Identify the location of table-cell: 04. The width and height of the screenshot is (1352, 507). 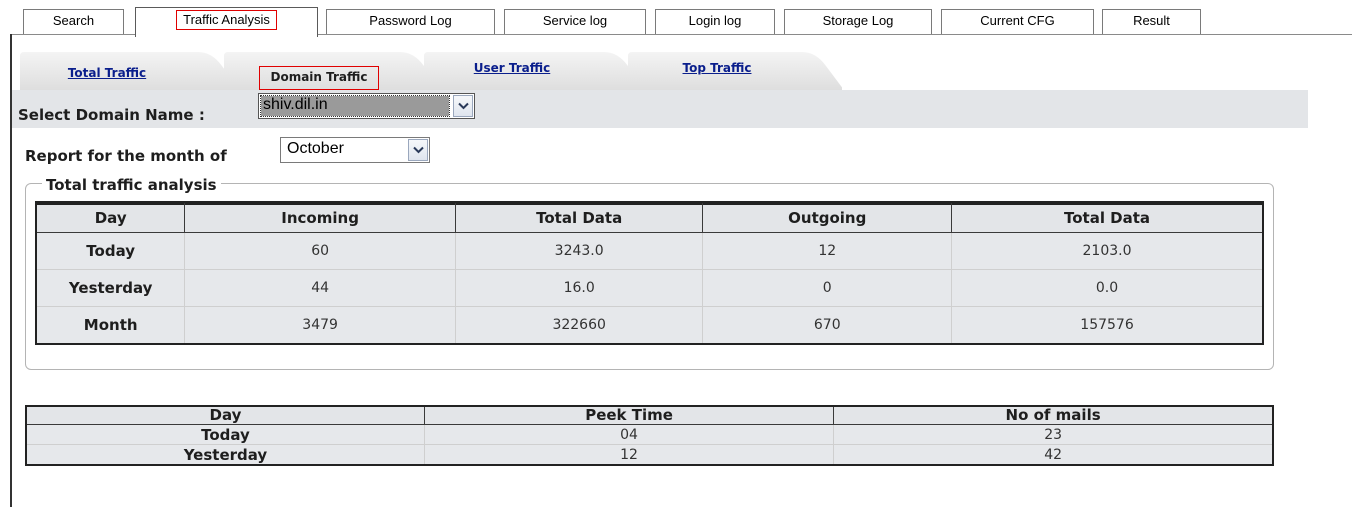
(629, 434).